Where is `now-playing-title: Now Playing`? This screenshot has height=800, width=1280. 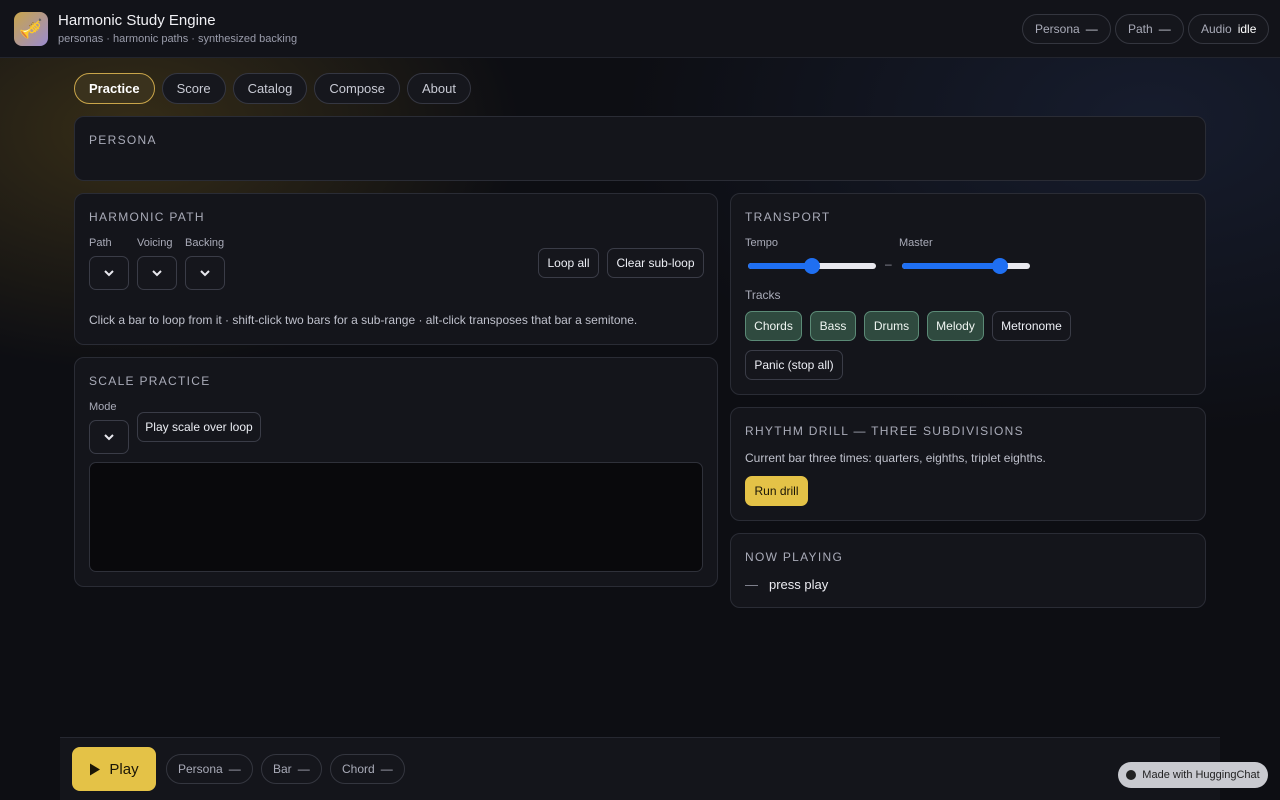 now-playing-title: Now Playing is located at coordinates (794, 557).